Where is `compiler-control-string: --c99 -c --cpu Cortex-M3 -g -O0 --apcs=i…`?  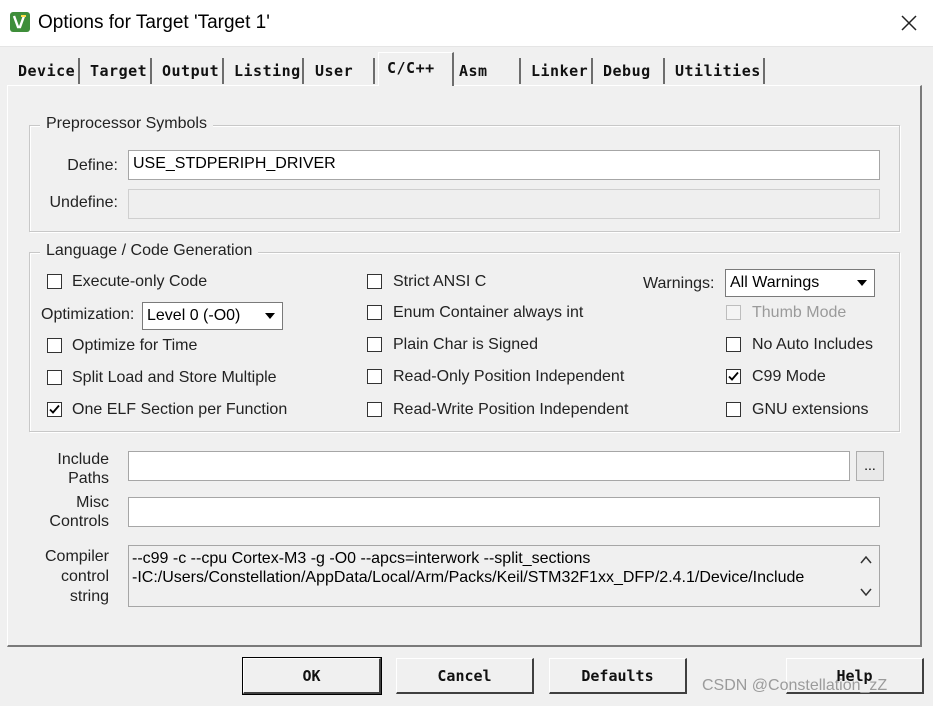 compiler-control-string: --c99 -c --cpu Cortex-M3 -g -O0 --apcs=i… is located at coordinates (504, 576).